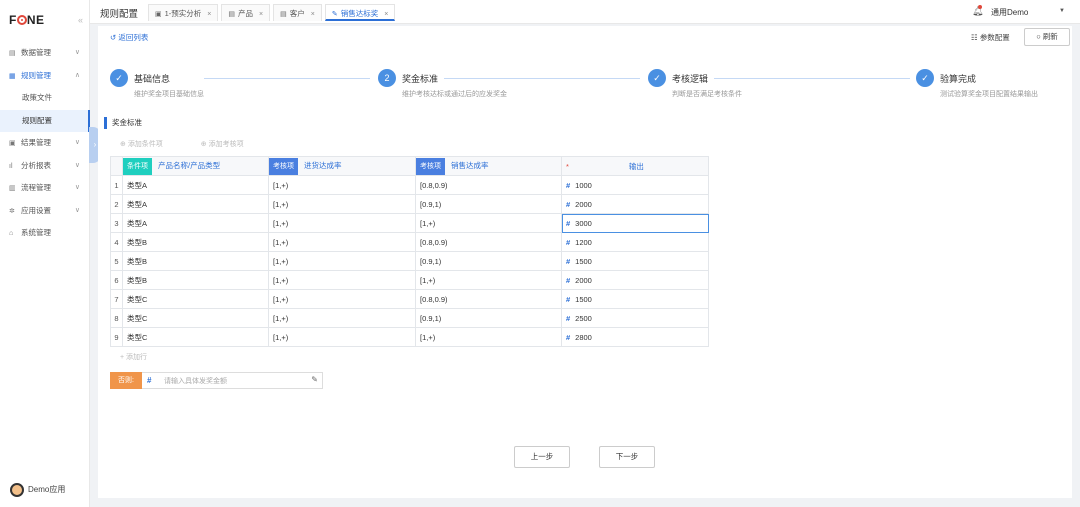 This screenshot has height=507, width=1080. I want to click on sidebar-subitem-policy: 政策文件, so click(45, 98).